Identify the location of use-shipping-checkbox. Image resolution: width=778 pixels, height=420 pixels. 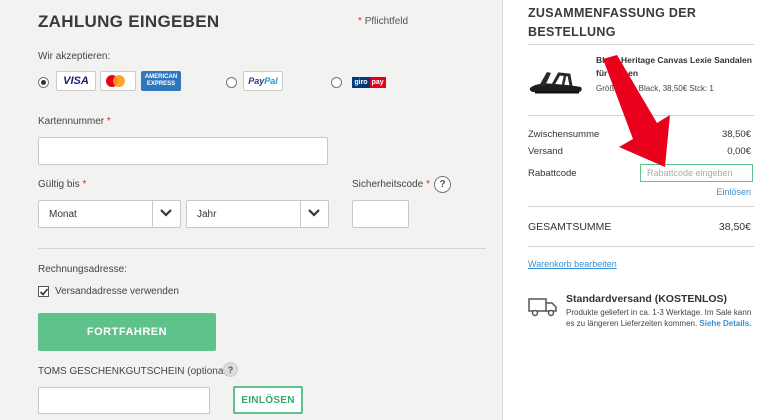
(43, 291).